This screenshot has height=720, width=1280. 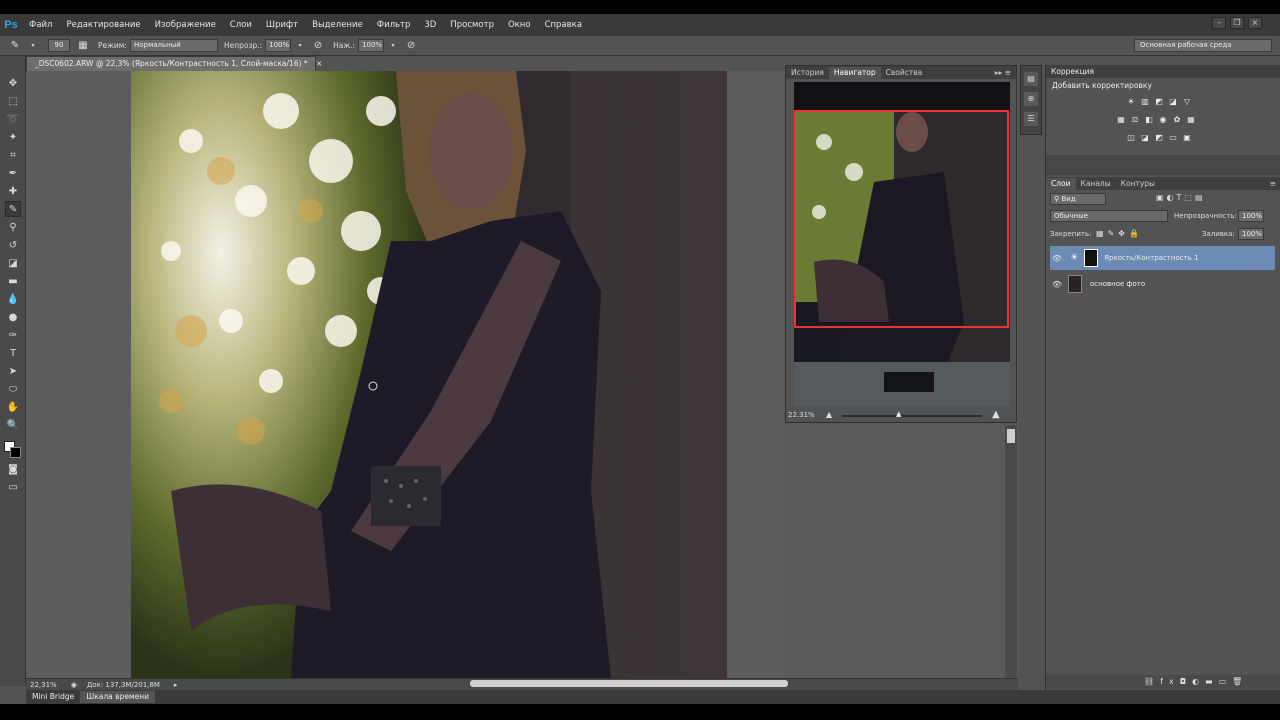 What do you see at coordinates (801, 415) in the screenshot?
I see `navigator-zoom-value: 22.31%` at bounding box center [801, 415].